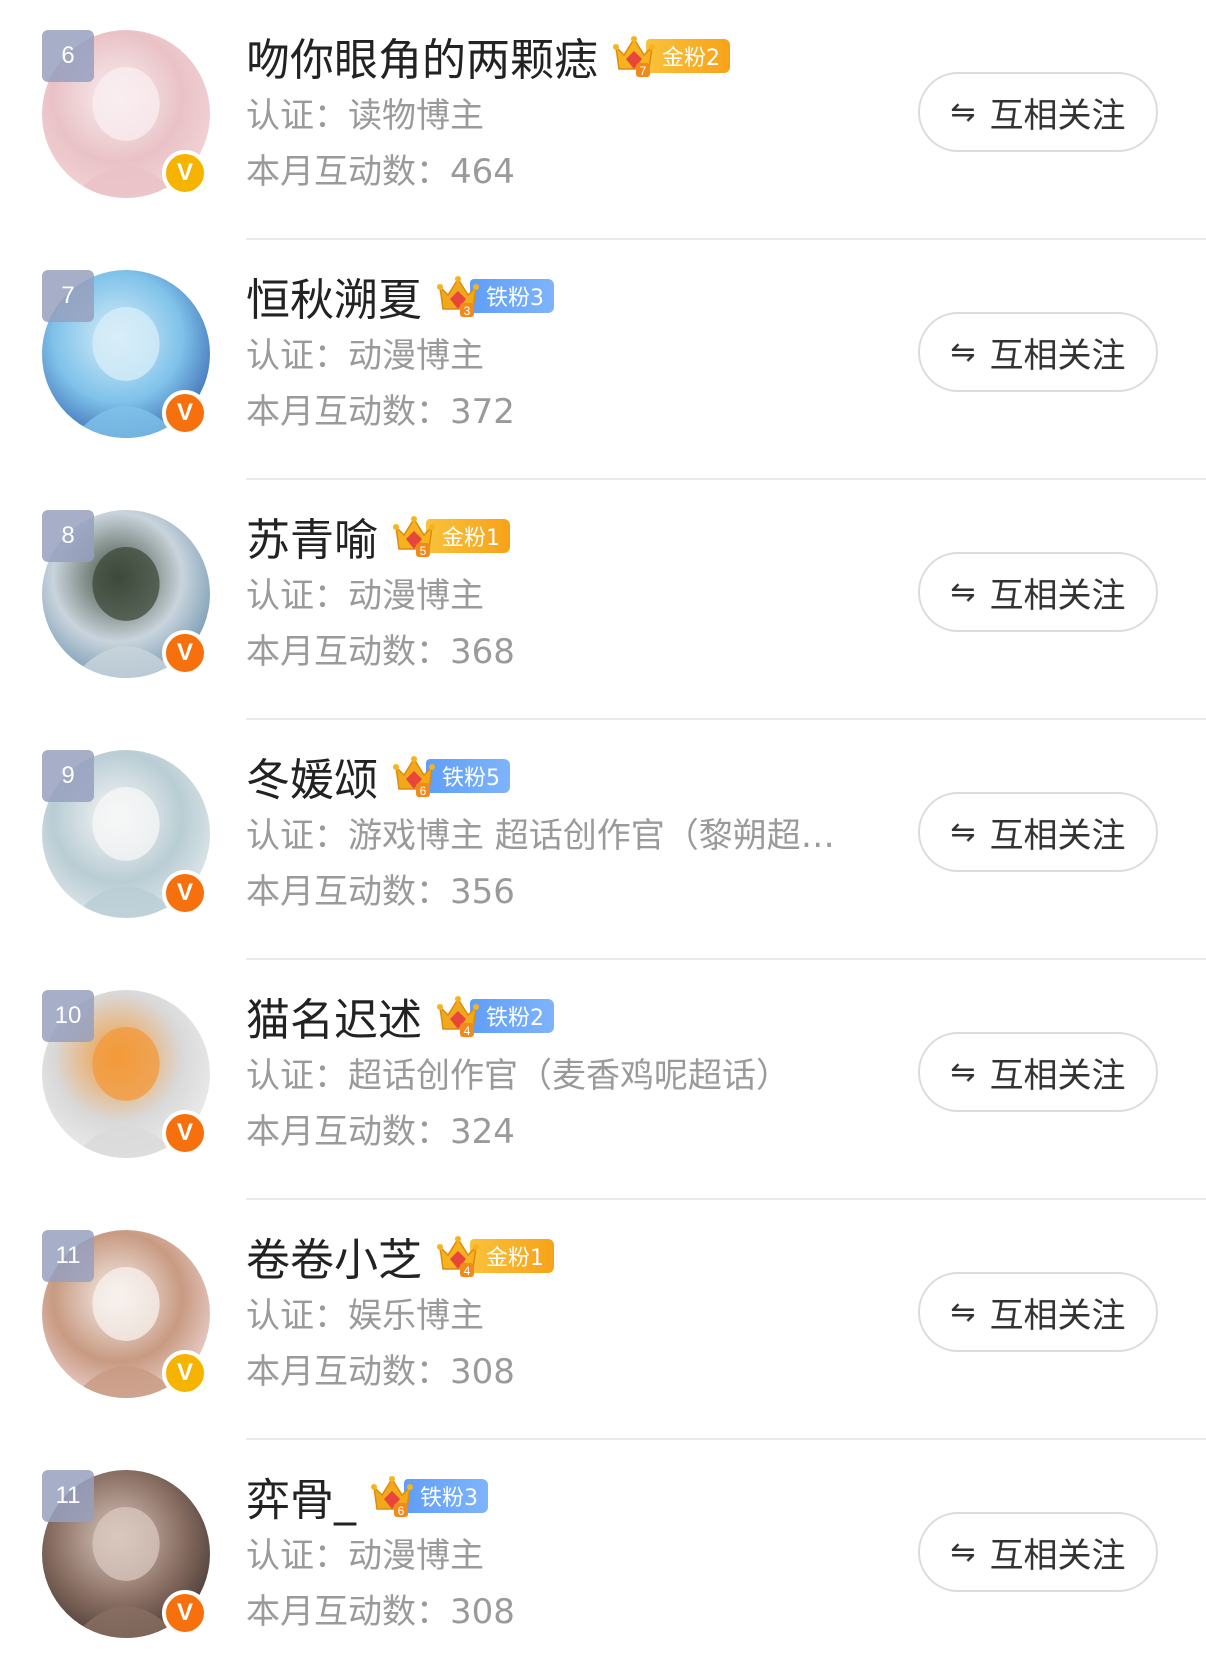 Image resolution: width=1206 pixels, height=1673 pixels. I want to click on user-name: 冬媛颂, so click(312, 776).